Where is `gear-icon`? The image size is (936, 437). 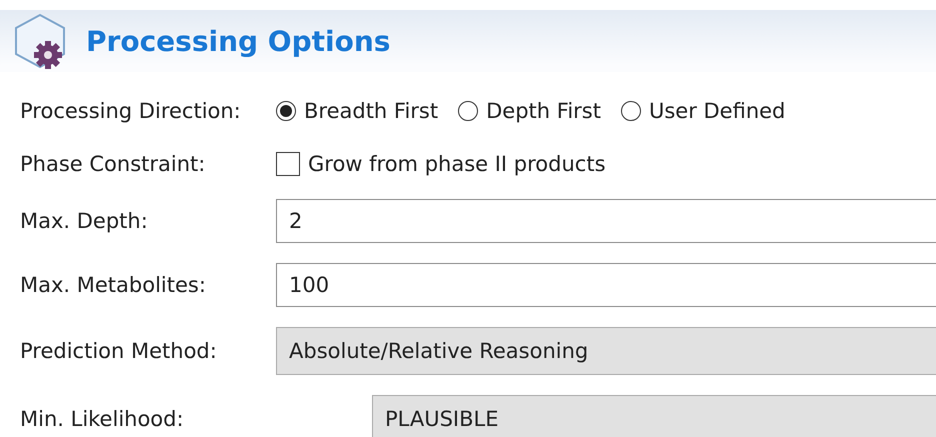 gear-icon is located at coordinates (40, 41).